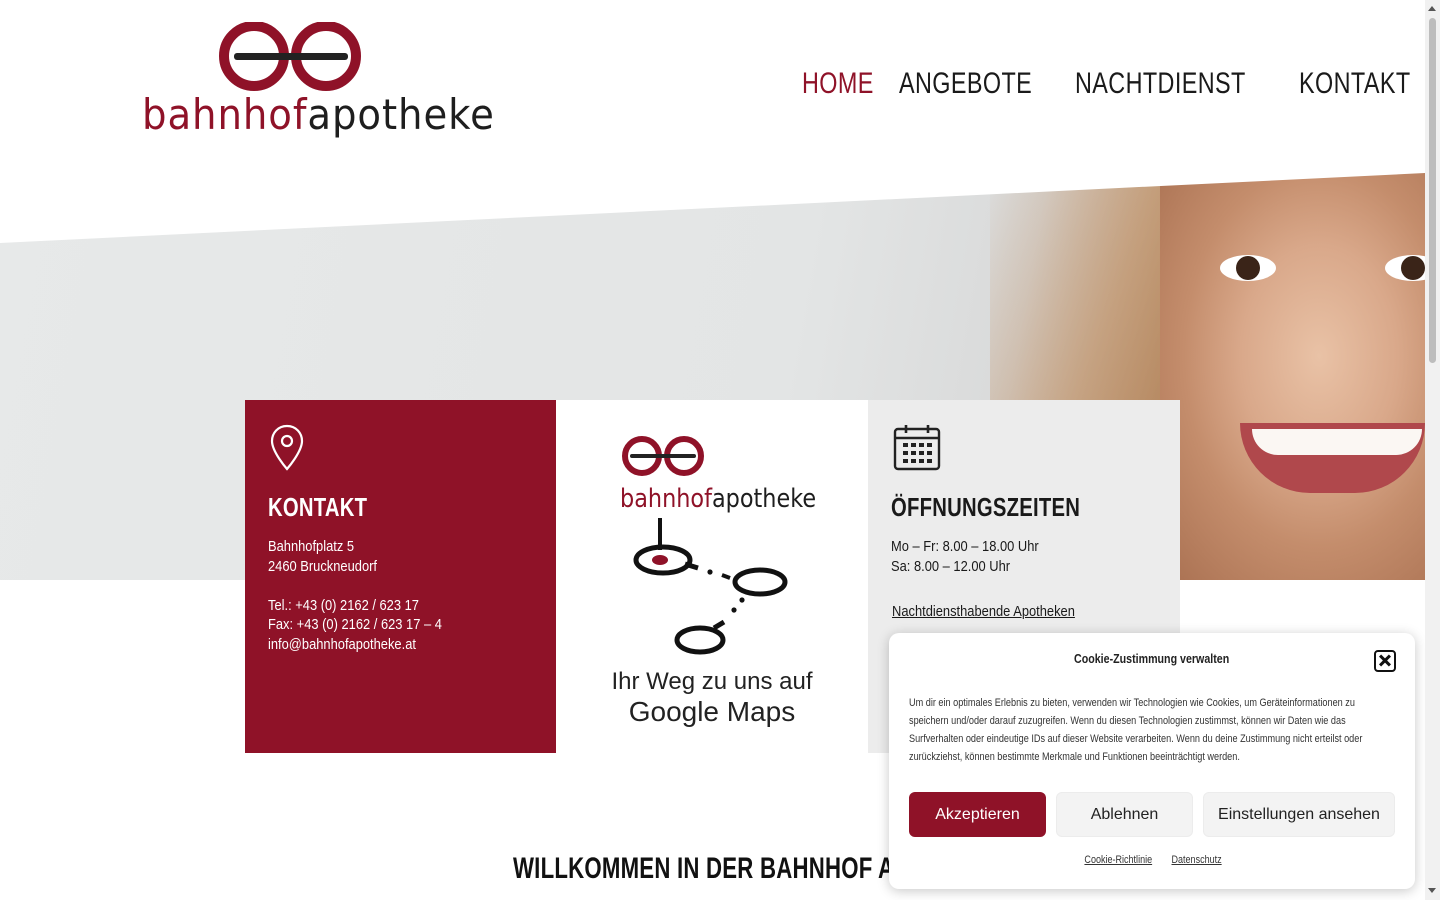 Image resolution: width=1440 pixels, height=900 pixels. Describe the element at coordinates (965, 546) in the screenshot. I see `hours-line: Mo – Fr: 8.00 – 18.00 Uhr` at that location.